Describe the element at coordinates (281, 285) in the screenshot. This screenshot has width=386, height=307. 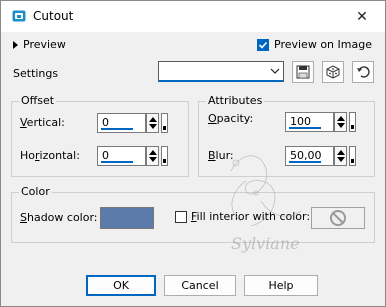
I see `help-button: Help` at that location.